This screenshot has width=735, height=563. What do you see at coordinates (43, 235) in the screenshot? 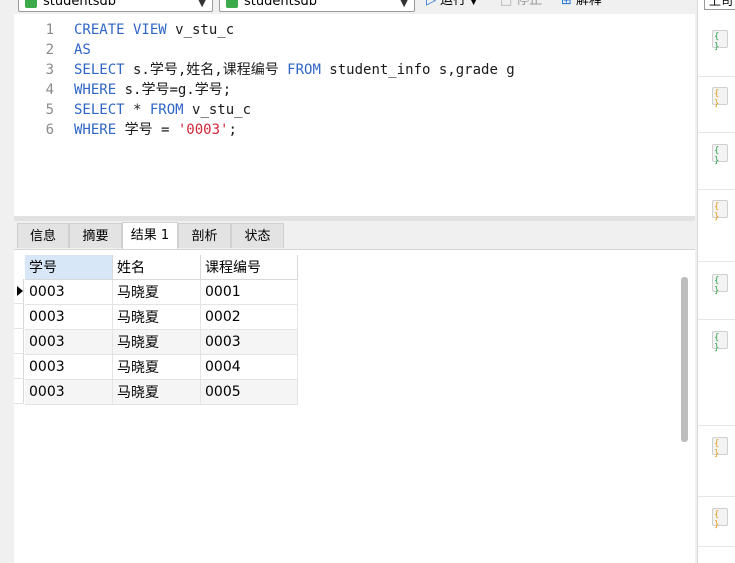
I see `tab-info: 信息` at bounding box center [43, 235].